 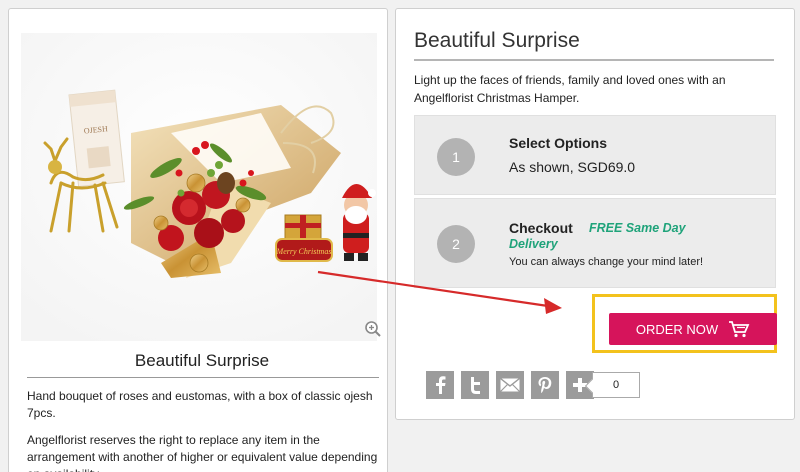 What do you see at coordinates (677, 329) in the screenshot?
I see `order-now-label: ORDER NOW` at bounding box center [677, 329].